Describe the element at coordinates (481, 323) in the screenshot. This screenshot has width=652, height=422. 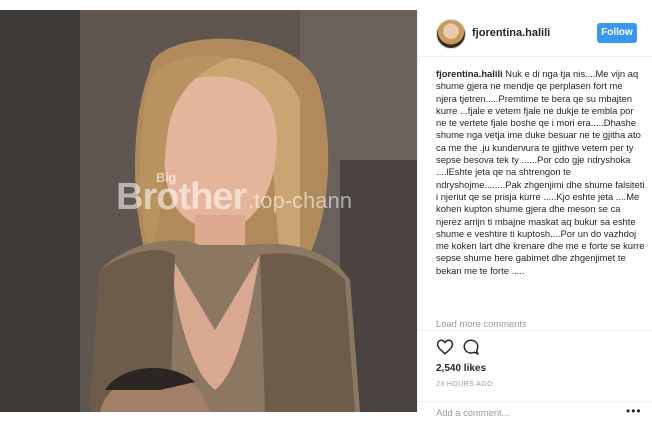
I see `load-more-comments-link: Load more comments` at that location.